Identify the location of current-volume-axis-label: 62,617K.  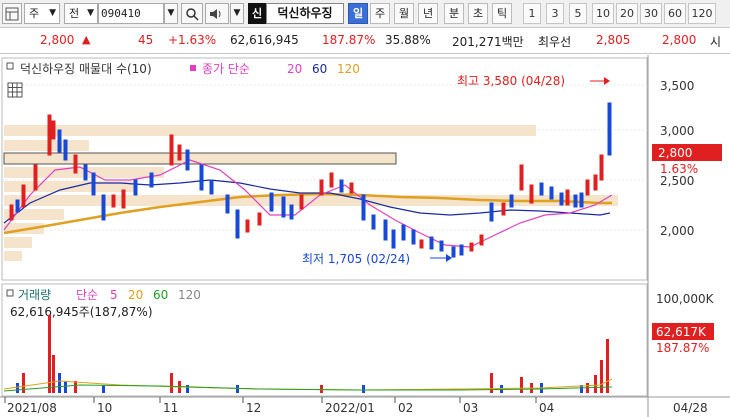
(681, 332).